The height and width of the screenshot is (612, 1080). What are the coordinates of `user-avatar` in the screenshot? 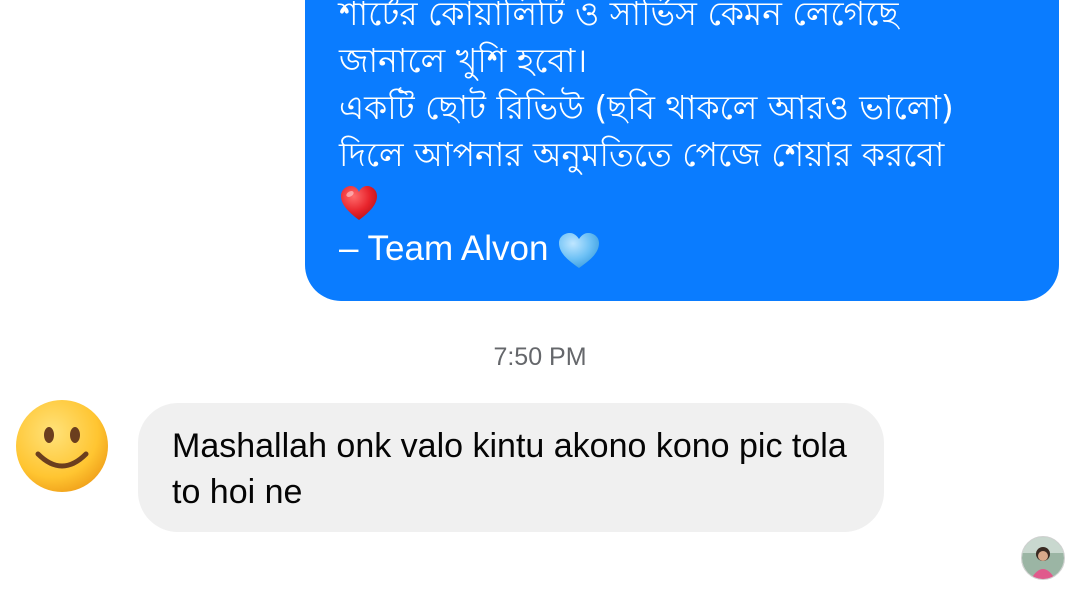 It's located at (1043, 558).